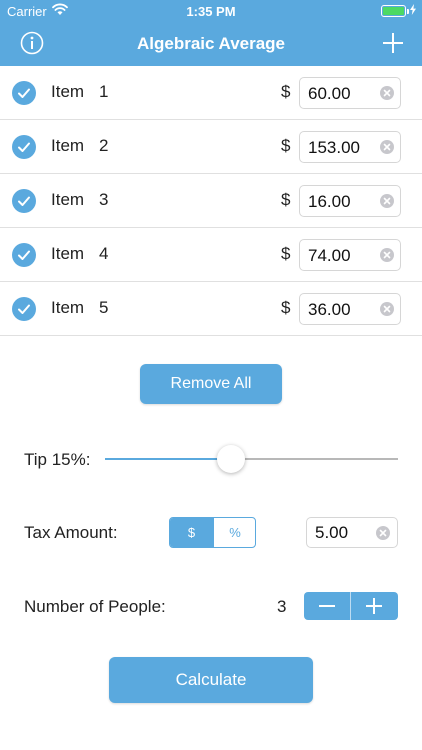 This screenshot has height=750, width=422. Describe the element at coordinates (57, 459) in the screenshot. I see `tip-label: Tip 15%:` at that location.